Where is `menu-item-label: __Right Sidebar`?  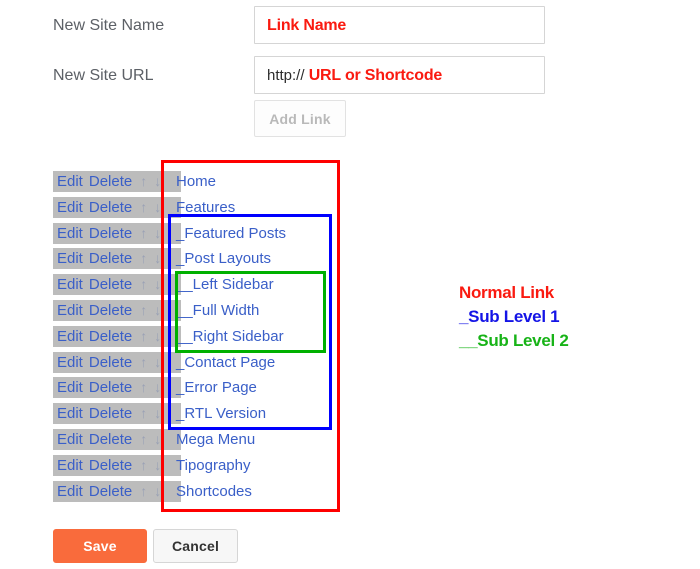 menu-item-label: __Right Sidebar is located at coordinates (230, 336).